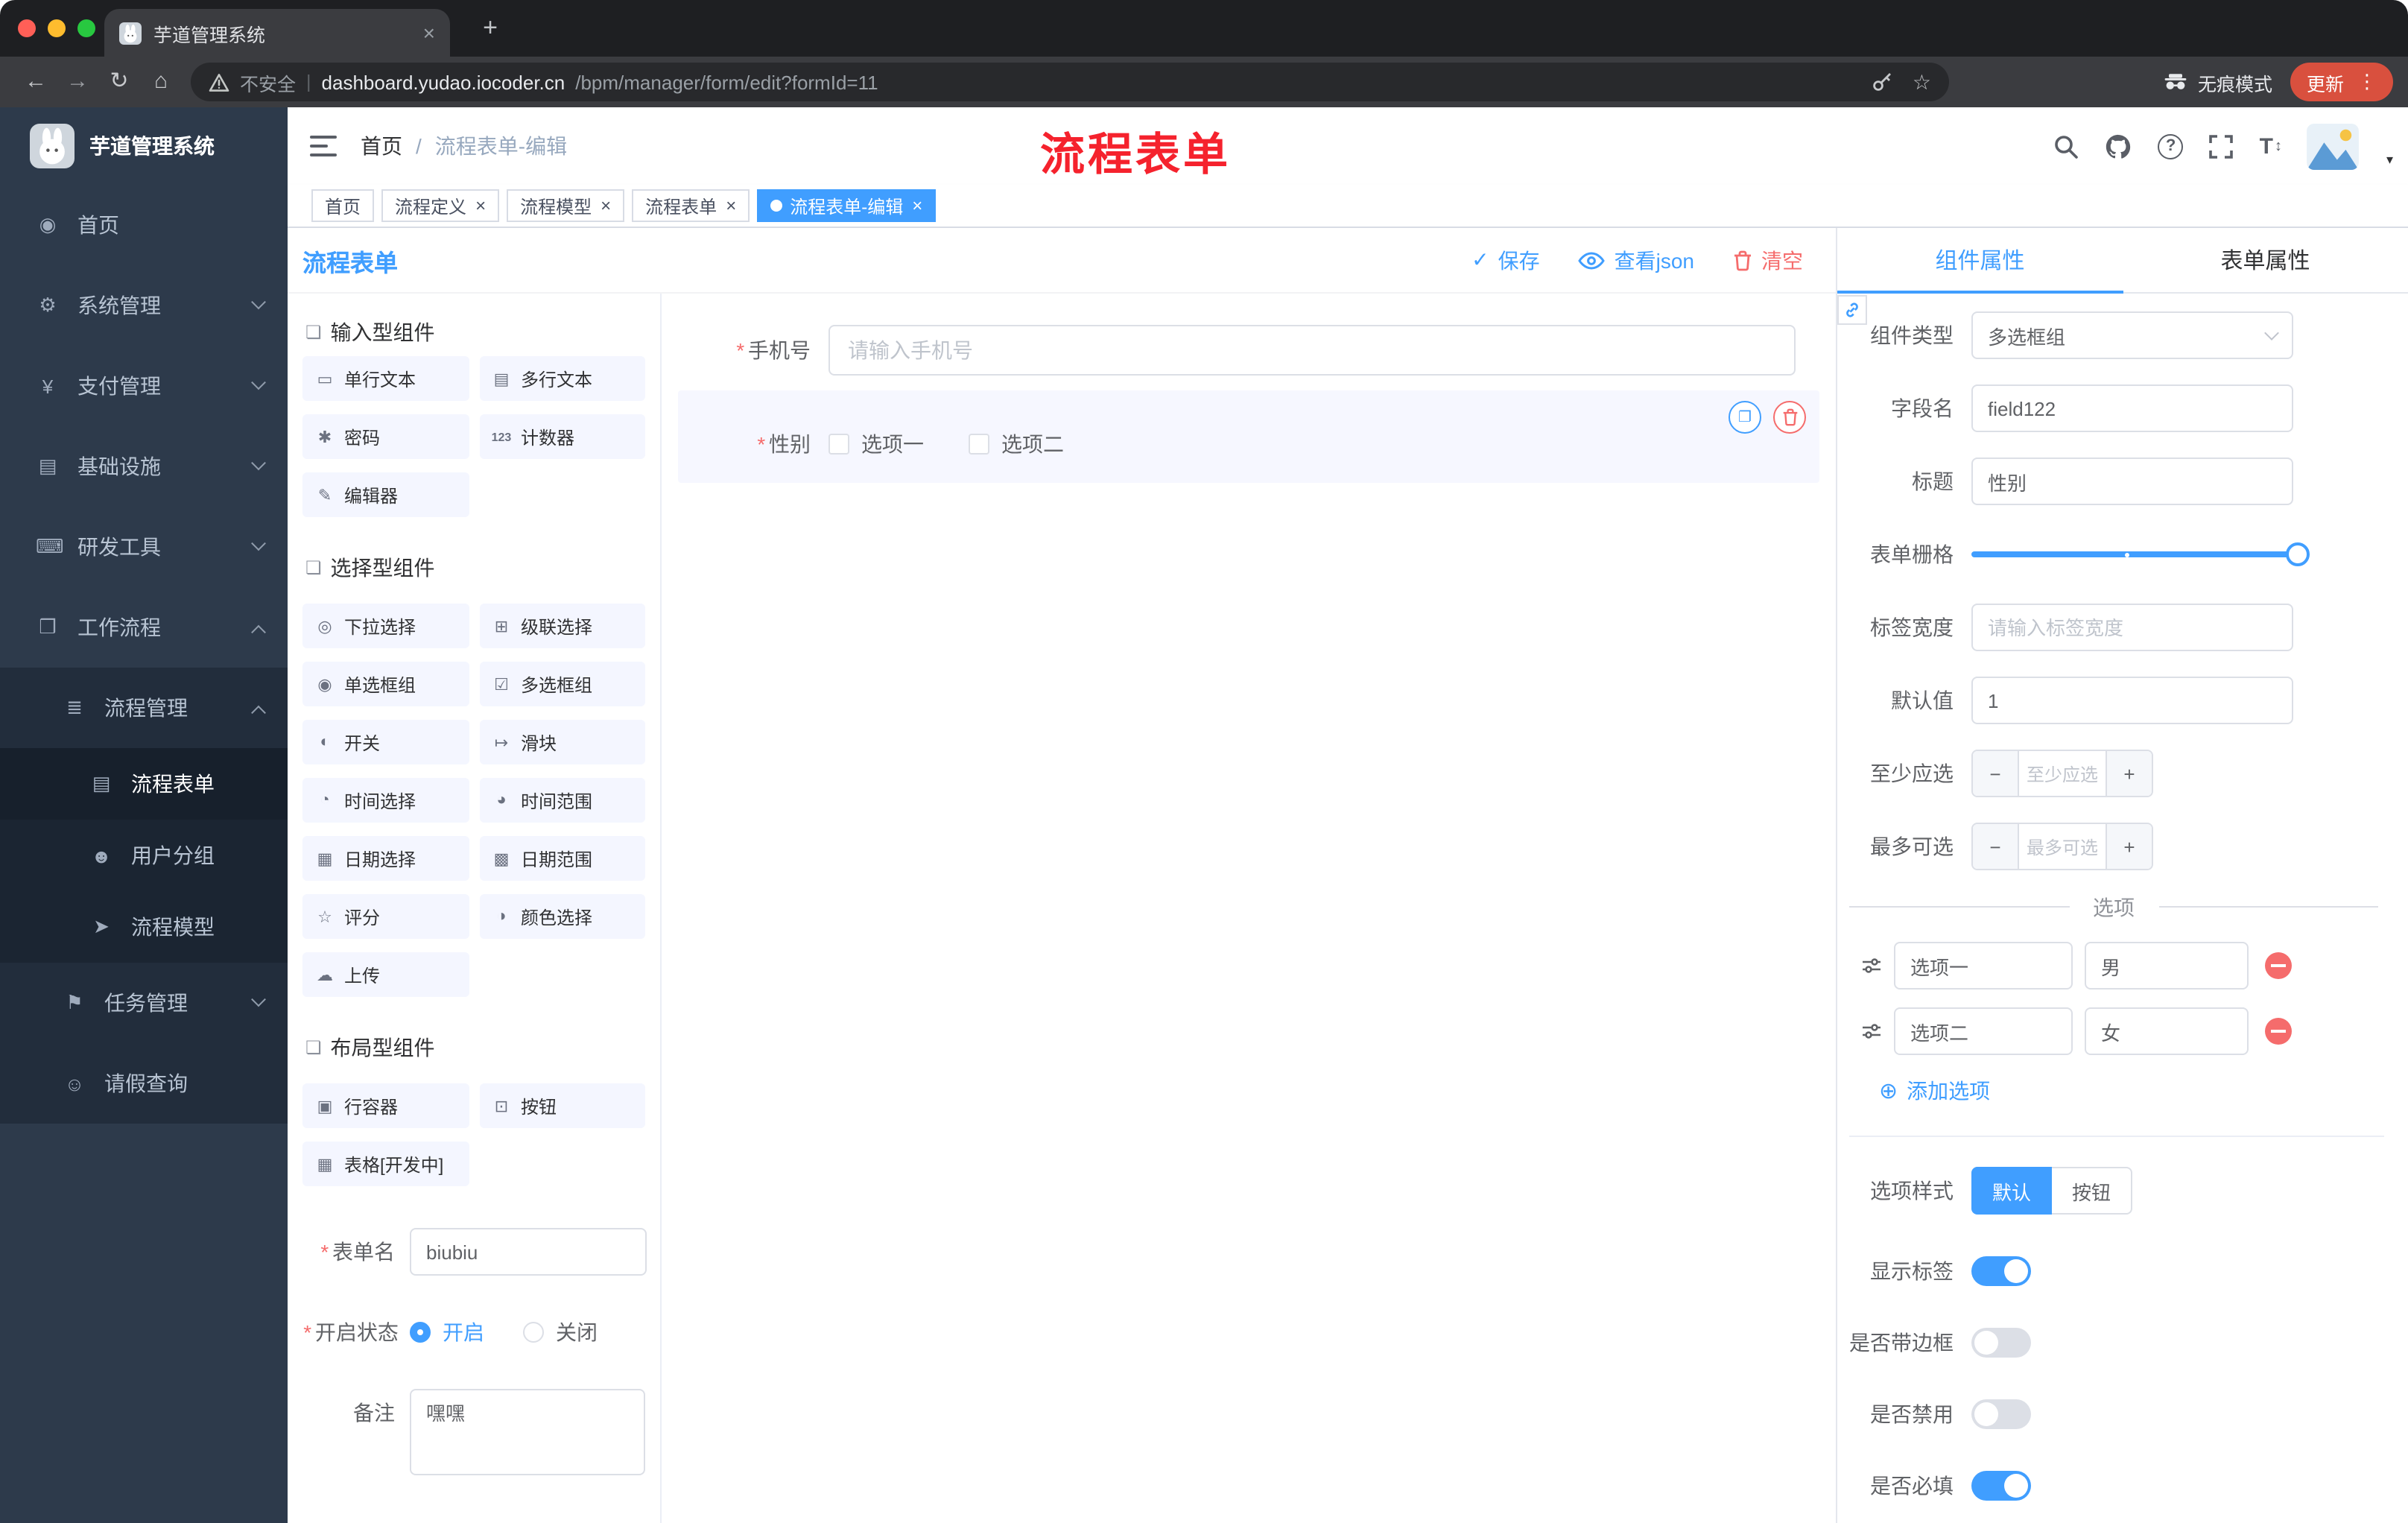  Describe the element at coordinates (1852, 310) in the screenshot. I see `link-chip` at that location.